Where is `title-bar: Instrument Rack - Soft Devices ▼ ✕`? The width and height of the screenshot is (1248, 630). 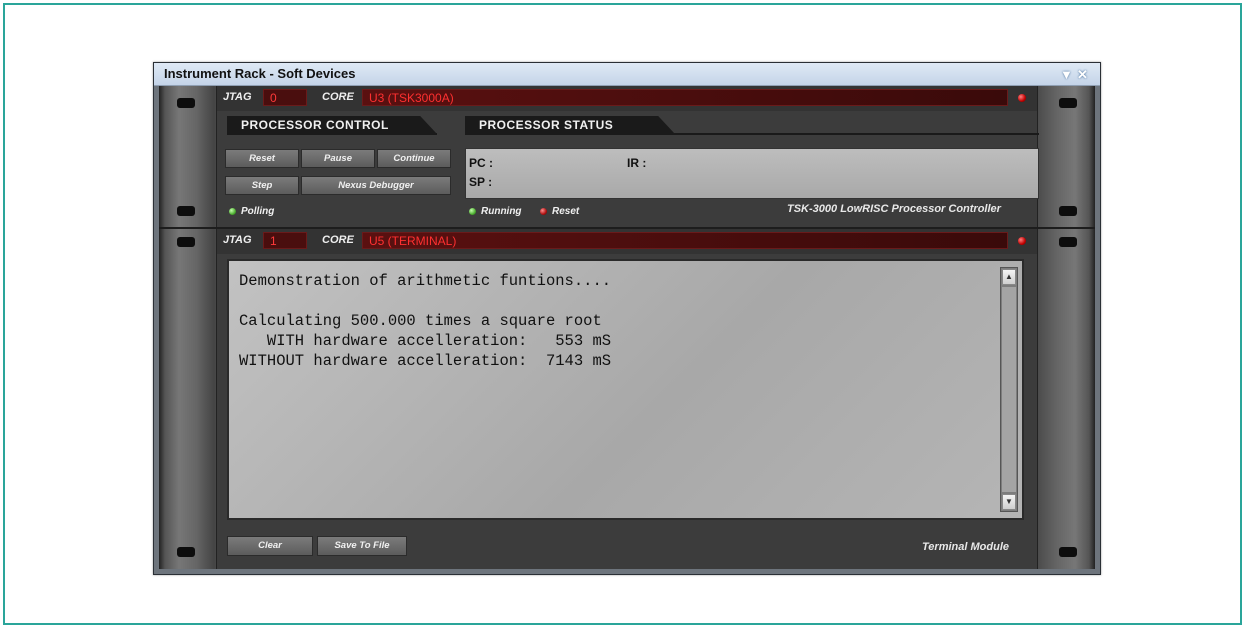 title-bar: Instrument Rack - Soft Devices ▼ ✕ is located at coordinates (627, 74).